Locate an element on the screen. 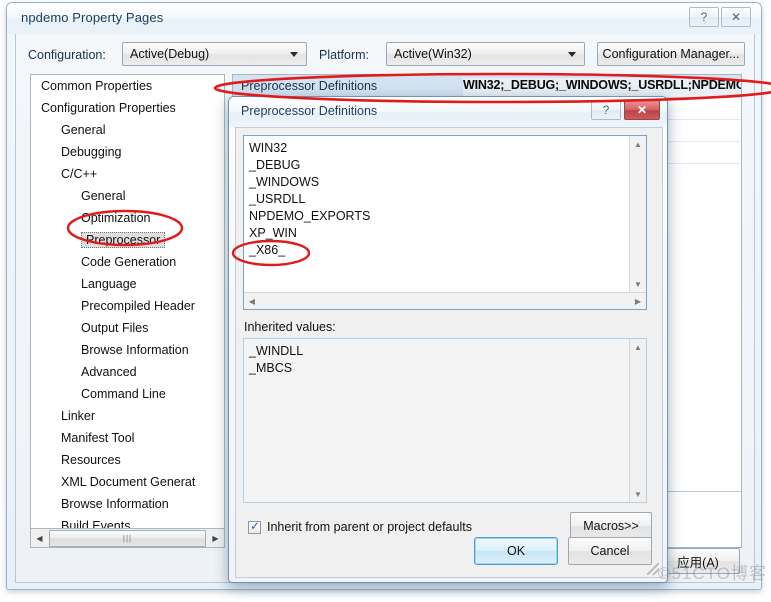 Image resolution: width=771 pixels, height=602 pixels. property-name: Preprocessor Definitions is located at coordinates (309, 86).